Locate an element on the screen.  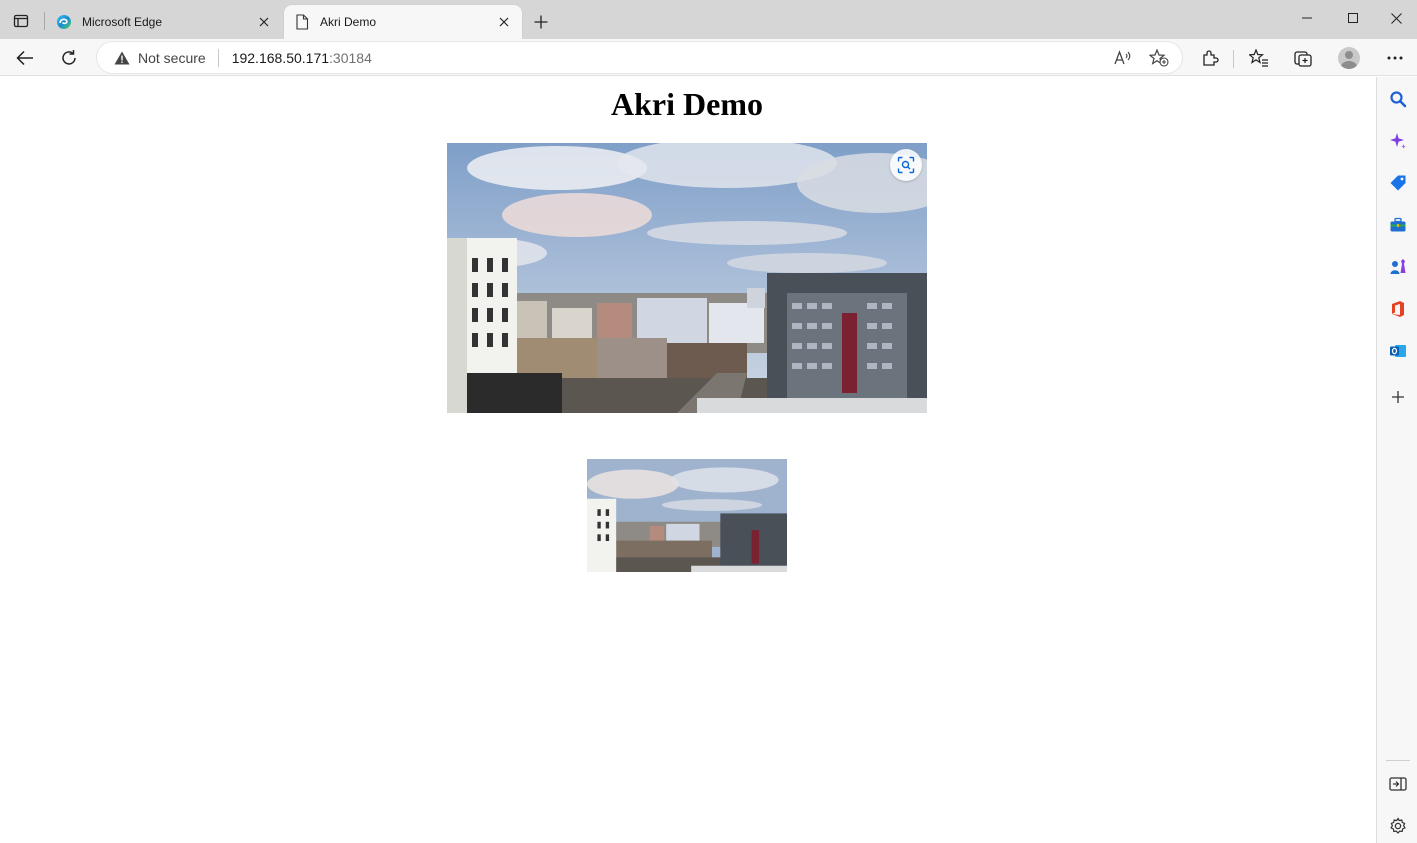
avatar is located at coordinates (1349, 58).